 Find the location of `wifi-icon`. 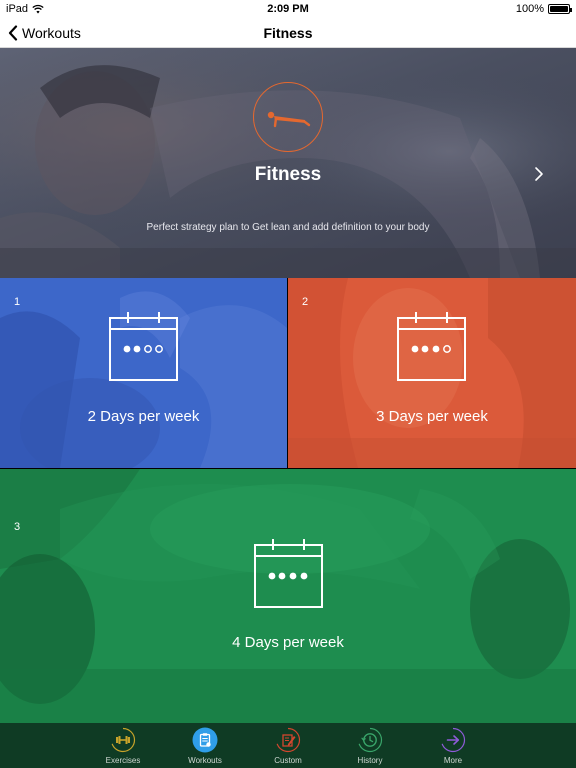

wifi-icon is located at coordinates (38, 9).